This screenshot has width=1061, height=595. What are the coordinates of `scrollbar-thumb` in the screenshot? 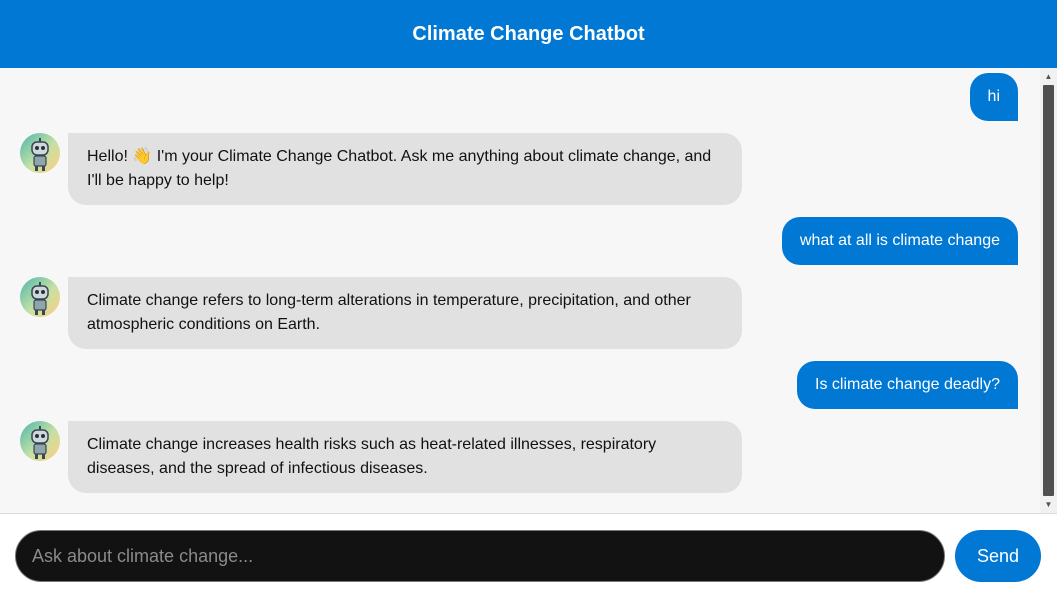 It's located at (1048, 290).